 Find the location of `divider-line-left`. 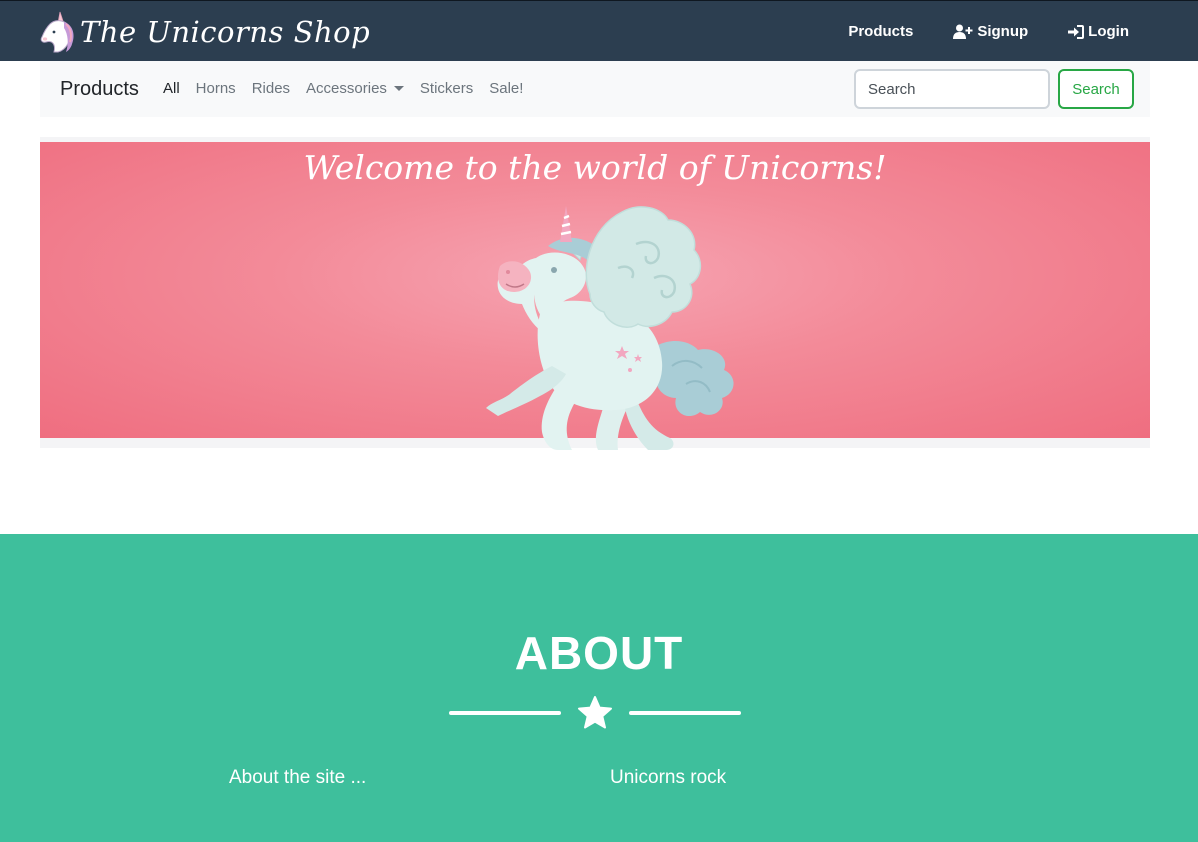

divider-line-left is located at coordinates (505, 713).